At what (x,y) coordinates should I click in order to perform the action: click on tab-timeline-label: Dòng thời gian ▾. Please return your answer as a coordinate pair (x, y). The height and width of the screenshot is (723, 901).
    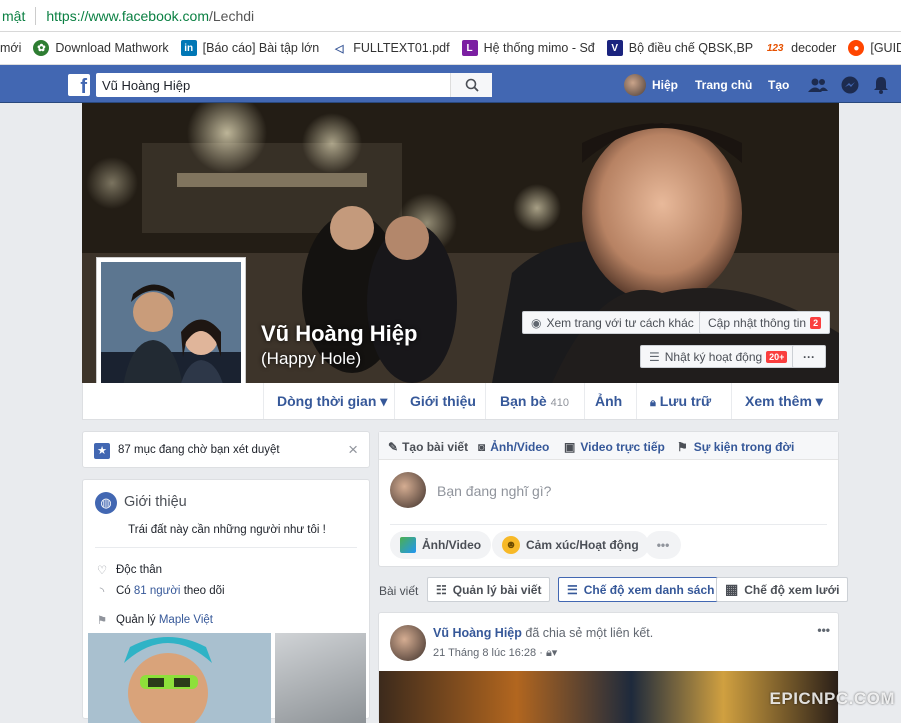
    Looking at the image, I should click on (332, 401).